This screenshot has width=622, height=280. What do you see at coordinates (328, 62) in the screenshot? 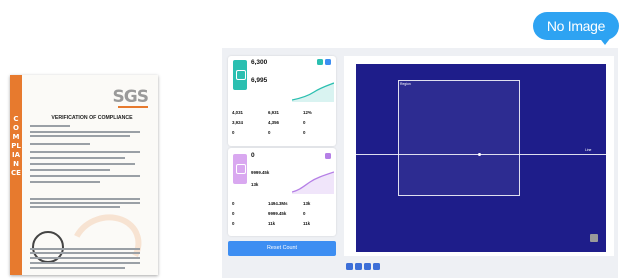
I see `settings-icon` at bounding box center [328, 62].